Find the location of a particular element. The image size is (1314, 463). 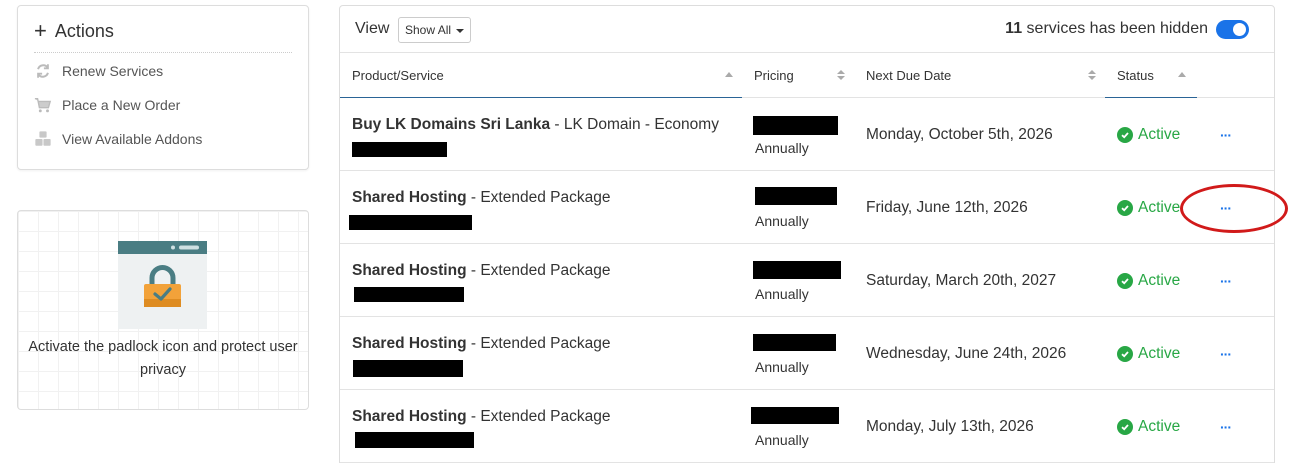

hidden-text: services has been hidden is located at coordinates (1117, 28).